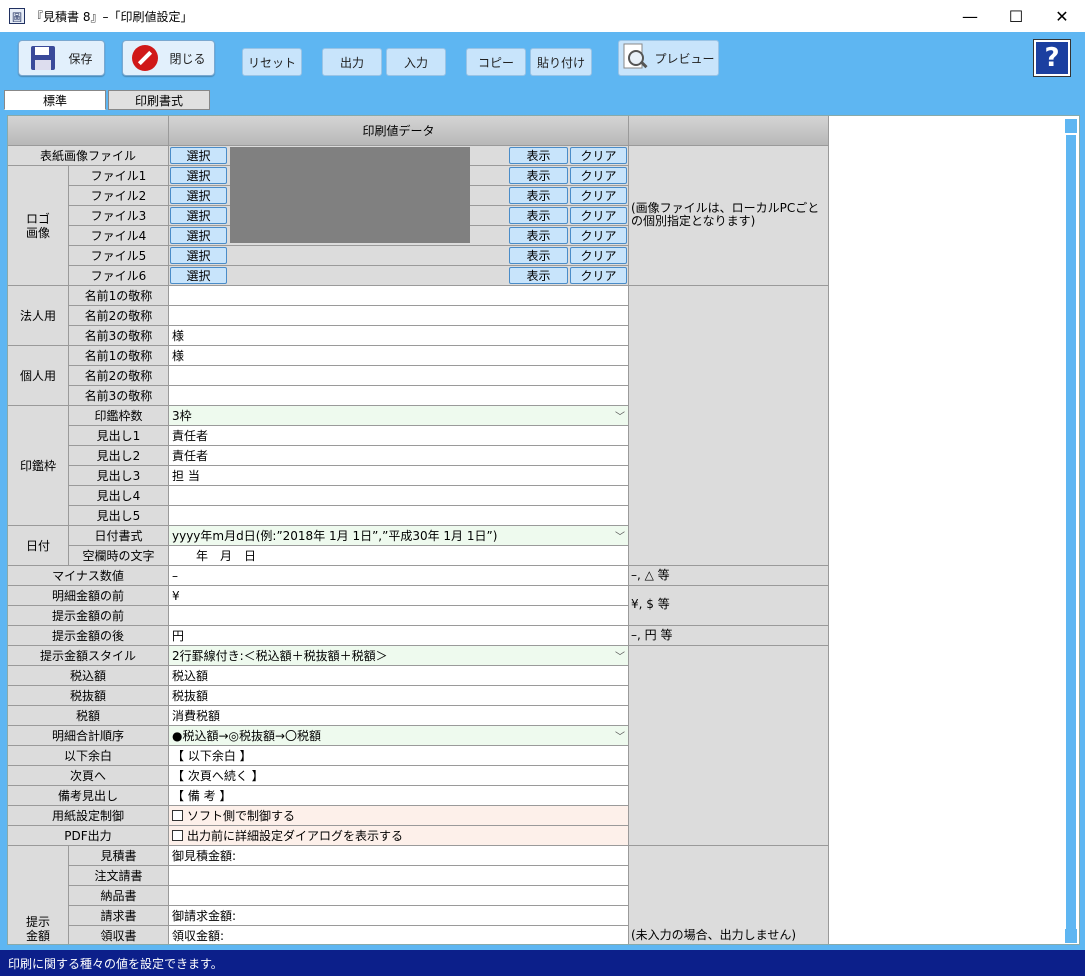 The width and height of the screenshot is (1085, 976). What do you see at coordinates (538, 155) in the screenshot?
I see `cover-show-button: 表示` at bounding box center [538, 155].